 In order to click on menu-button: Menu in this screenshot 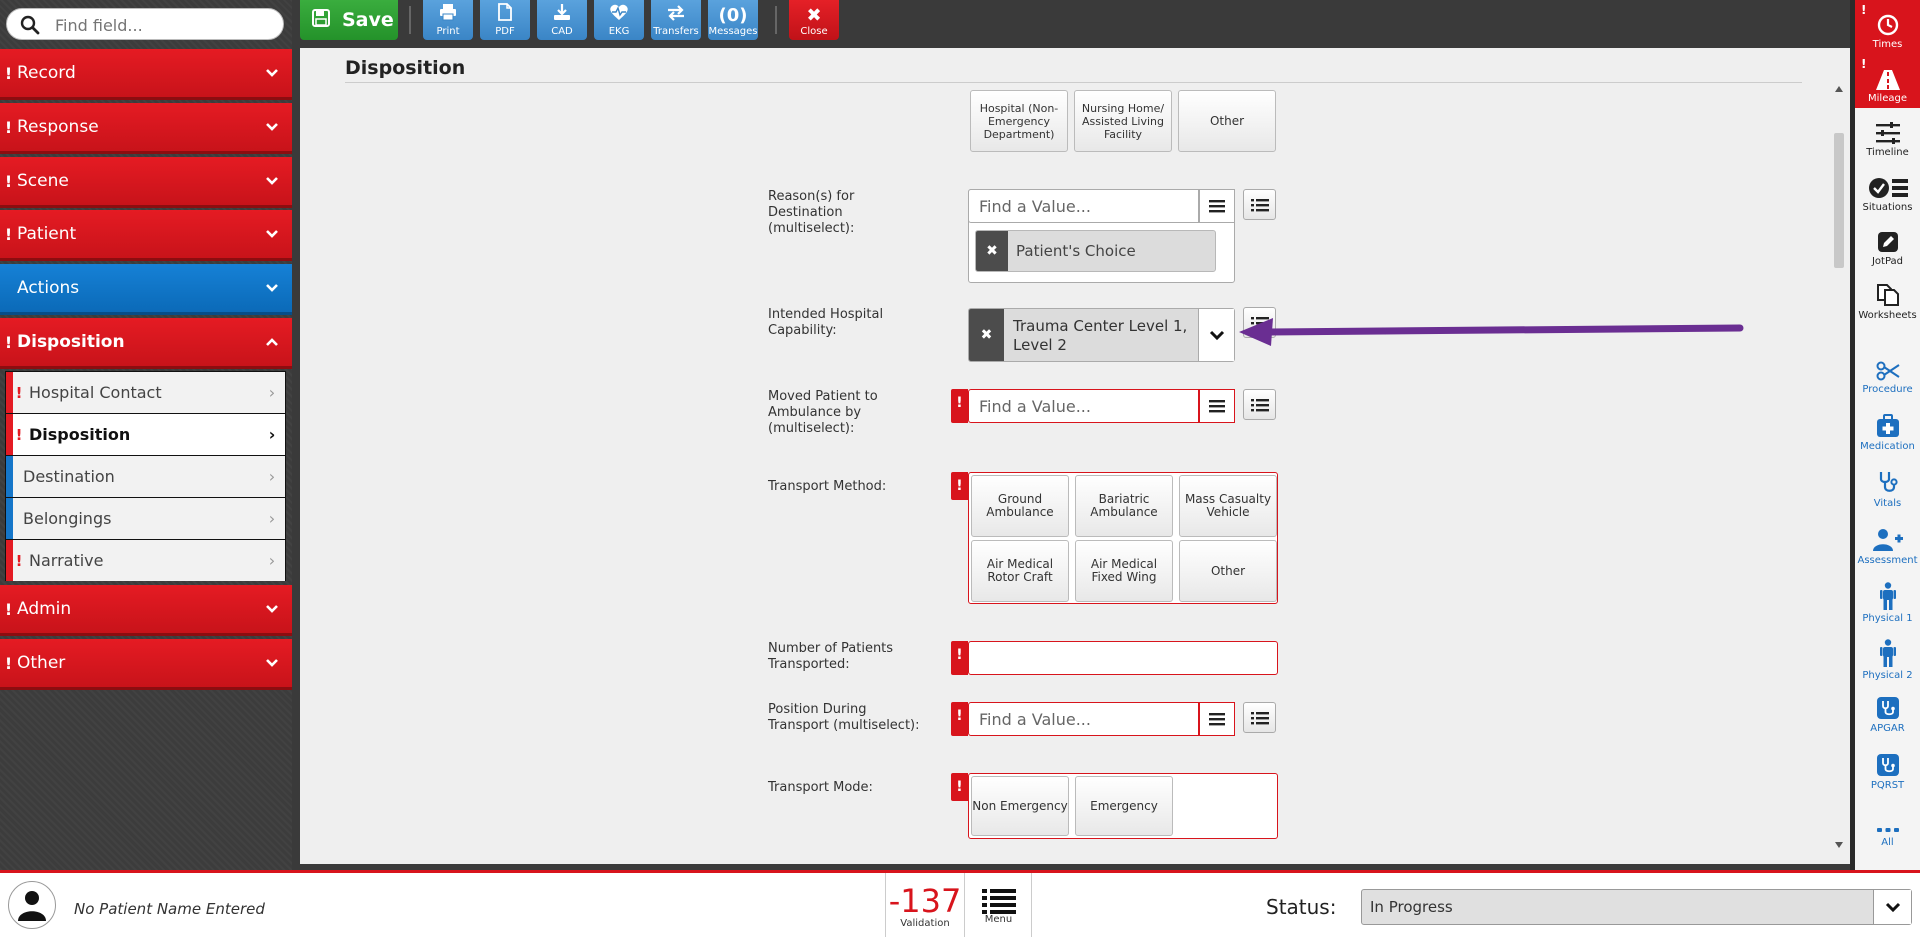, I will do `click(999, 905)`.